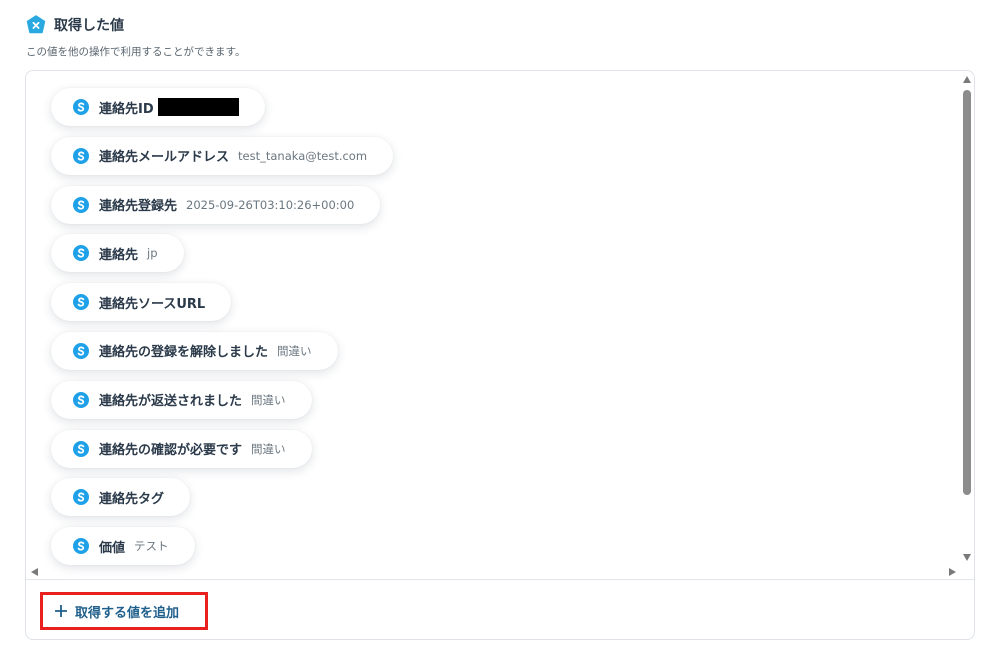 The width and height of the screenshot is (998, 660). Describe the element at coordinates (89, 26) in the screenshot. I see `section-title: 取得した値` at that location.